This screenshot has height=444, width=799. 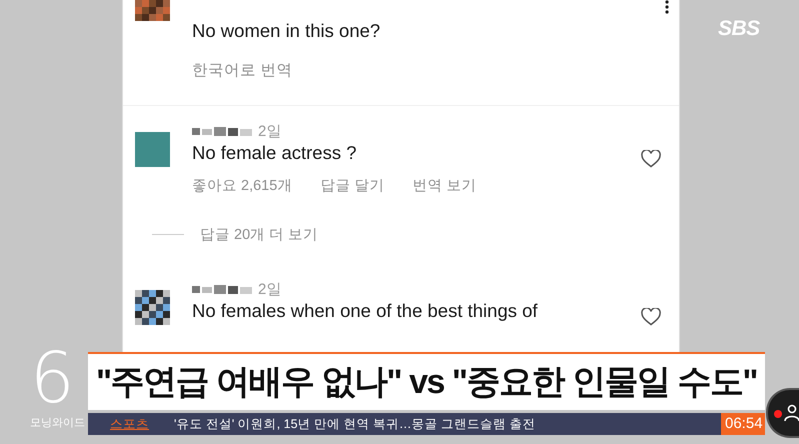 I want to click on ticker-text: '유도 전설' 이원희, 15년 만에 현역 복귀…몽골 그랜드슬램 출전, so click(x=355, y=424).